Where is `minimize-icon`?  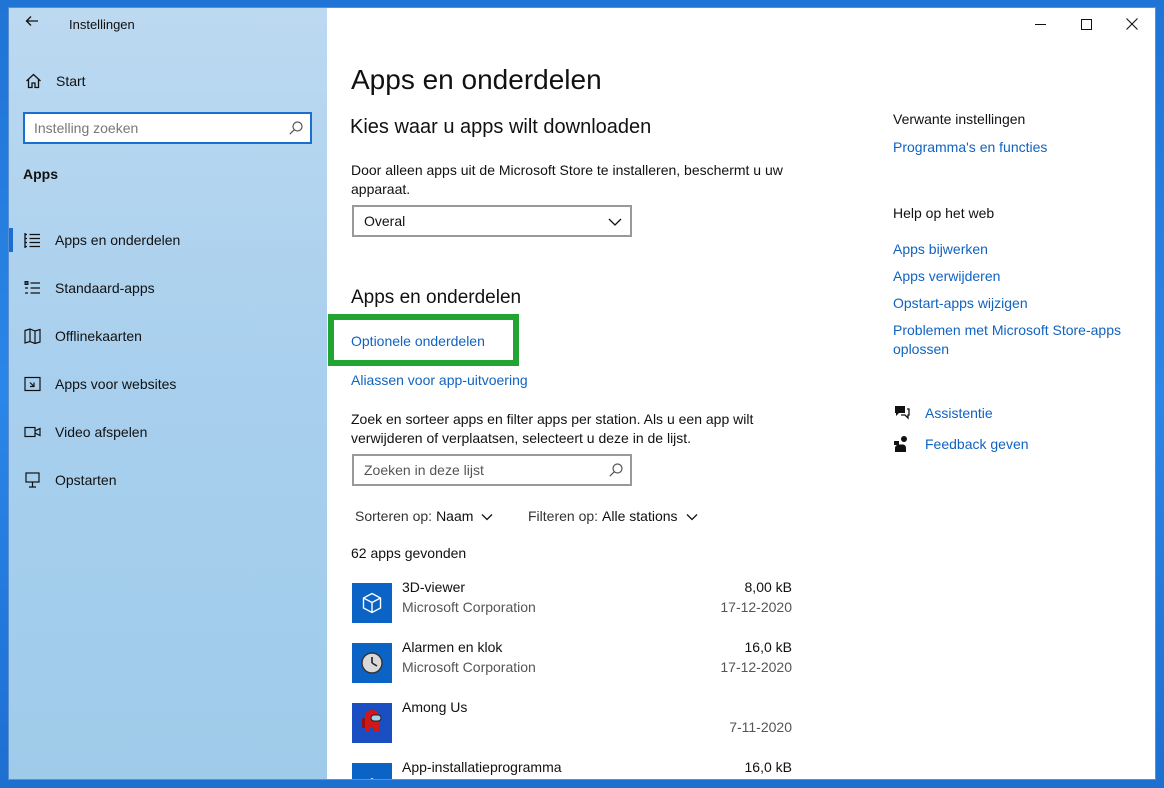 minimize-icon is located at coordinates (1040, 24).